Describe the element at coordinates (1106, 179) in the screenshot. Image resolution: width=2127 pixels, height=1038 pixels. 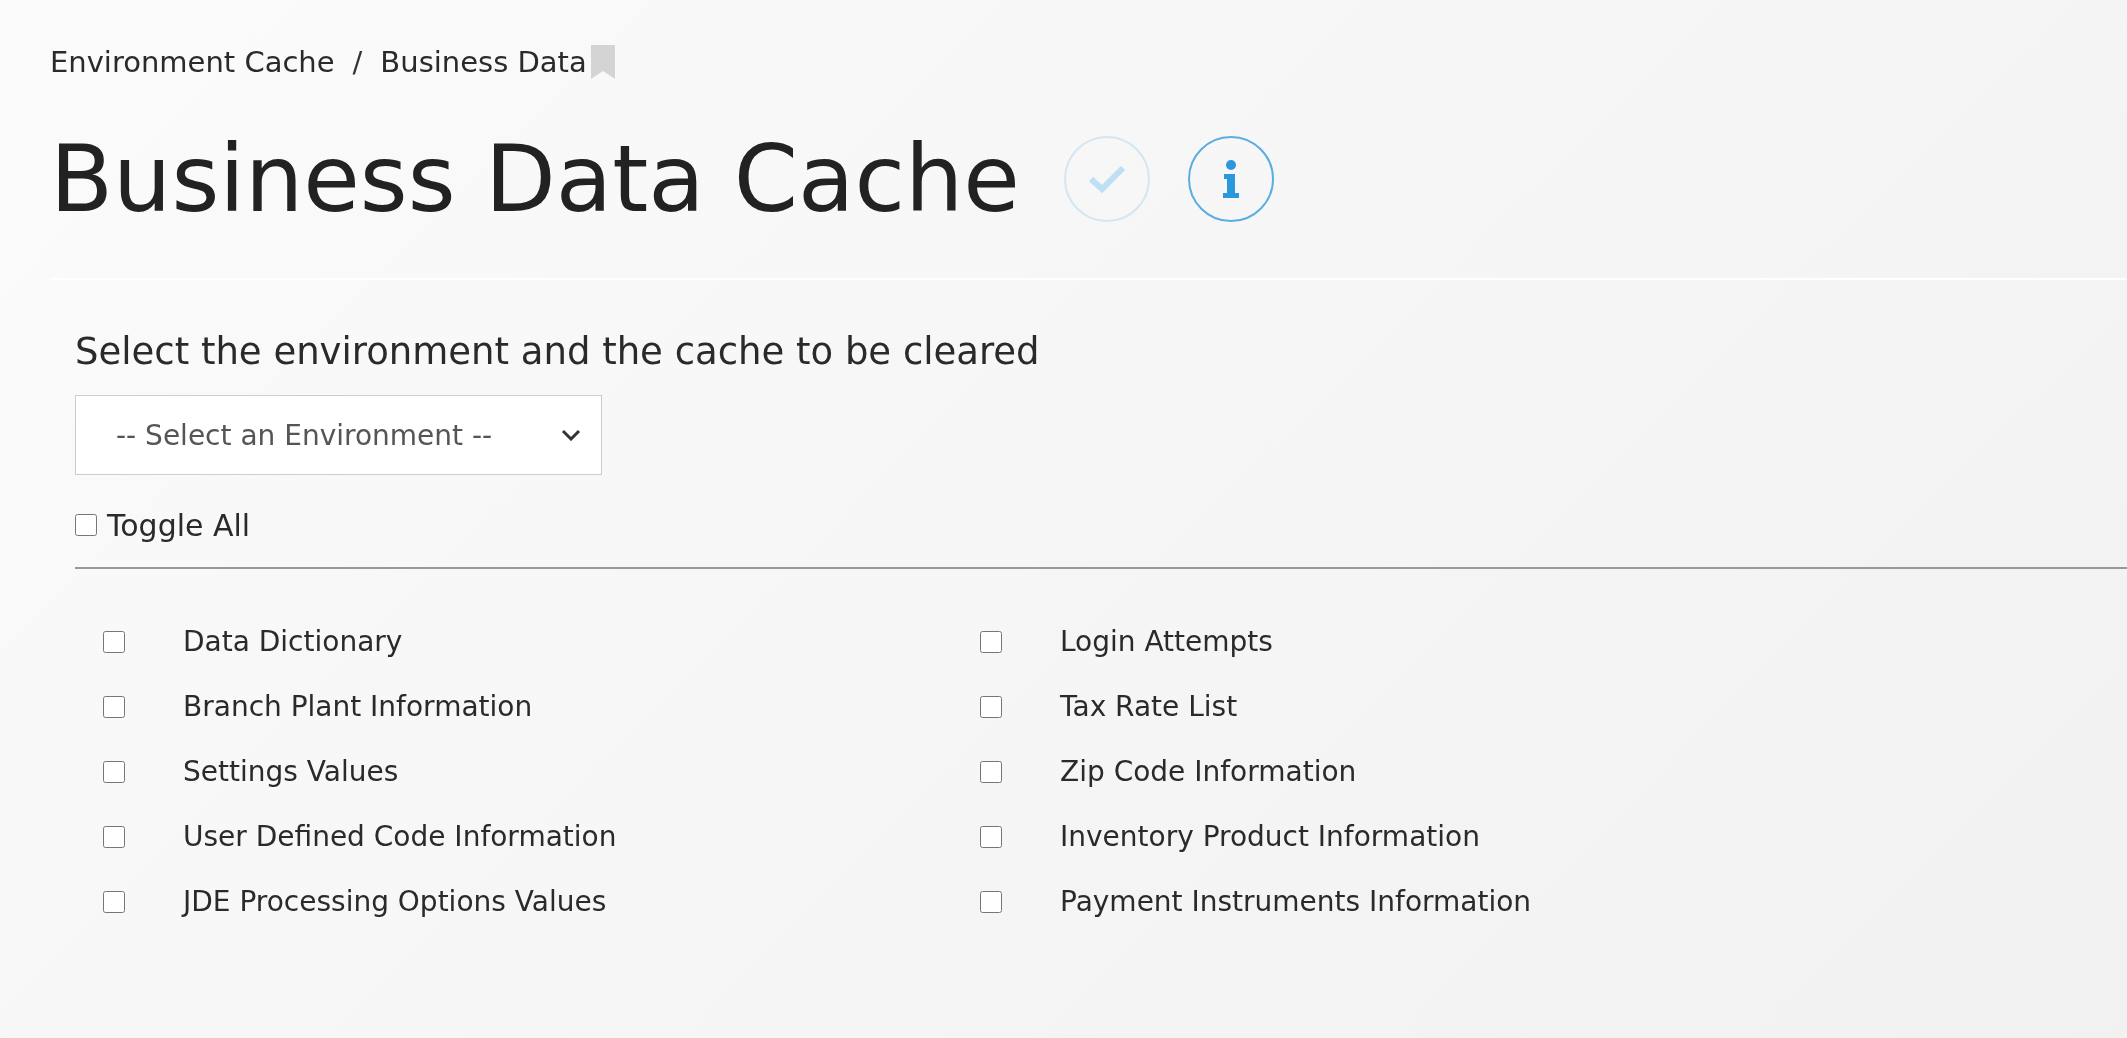
I see `checkmark-icon` at that location.